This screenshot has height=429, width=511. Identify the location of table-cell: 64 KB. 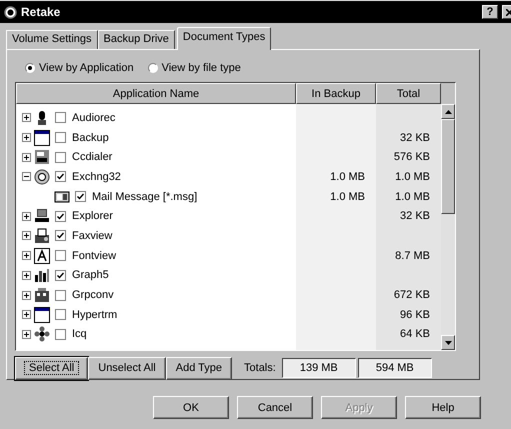
(415, 334).